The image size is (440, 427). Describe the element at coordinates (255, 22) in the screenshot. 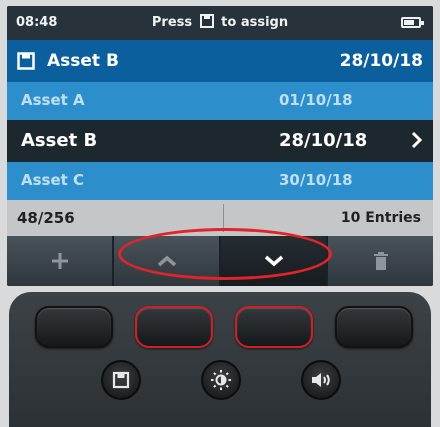

I see `hint-suffix: to assign` at that location.